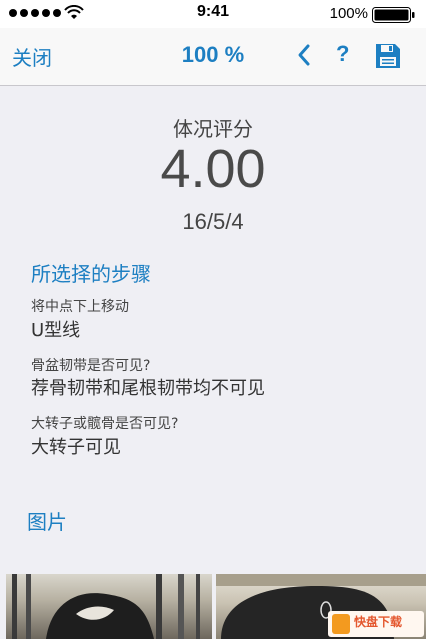 This screenshot has width=426, height=639. I want to click on step-question: 将中点下上移动, so click(80, 307).